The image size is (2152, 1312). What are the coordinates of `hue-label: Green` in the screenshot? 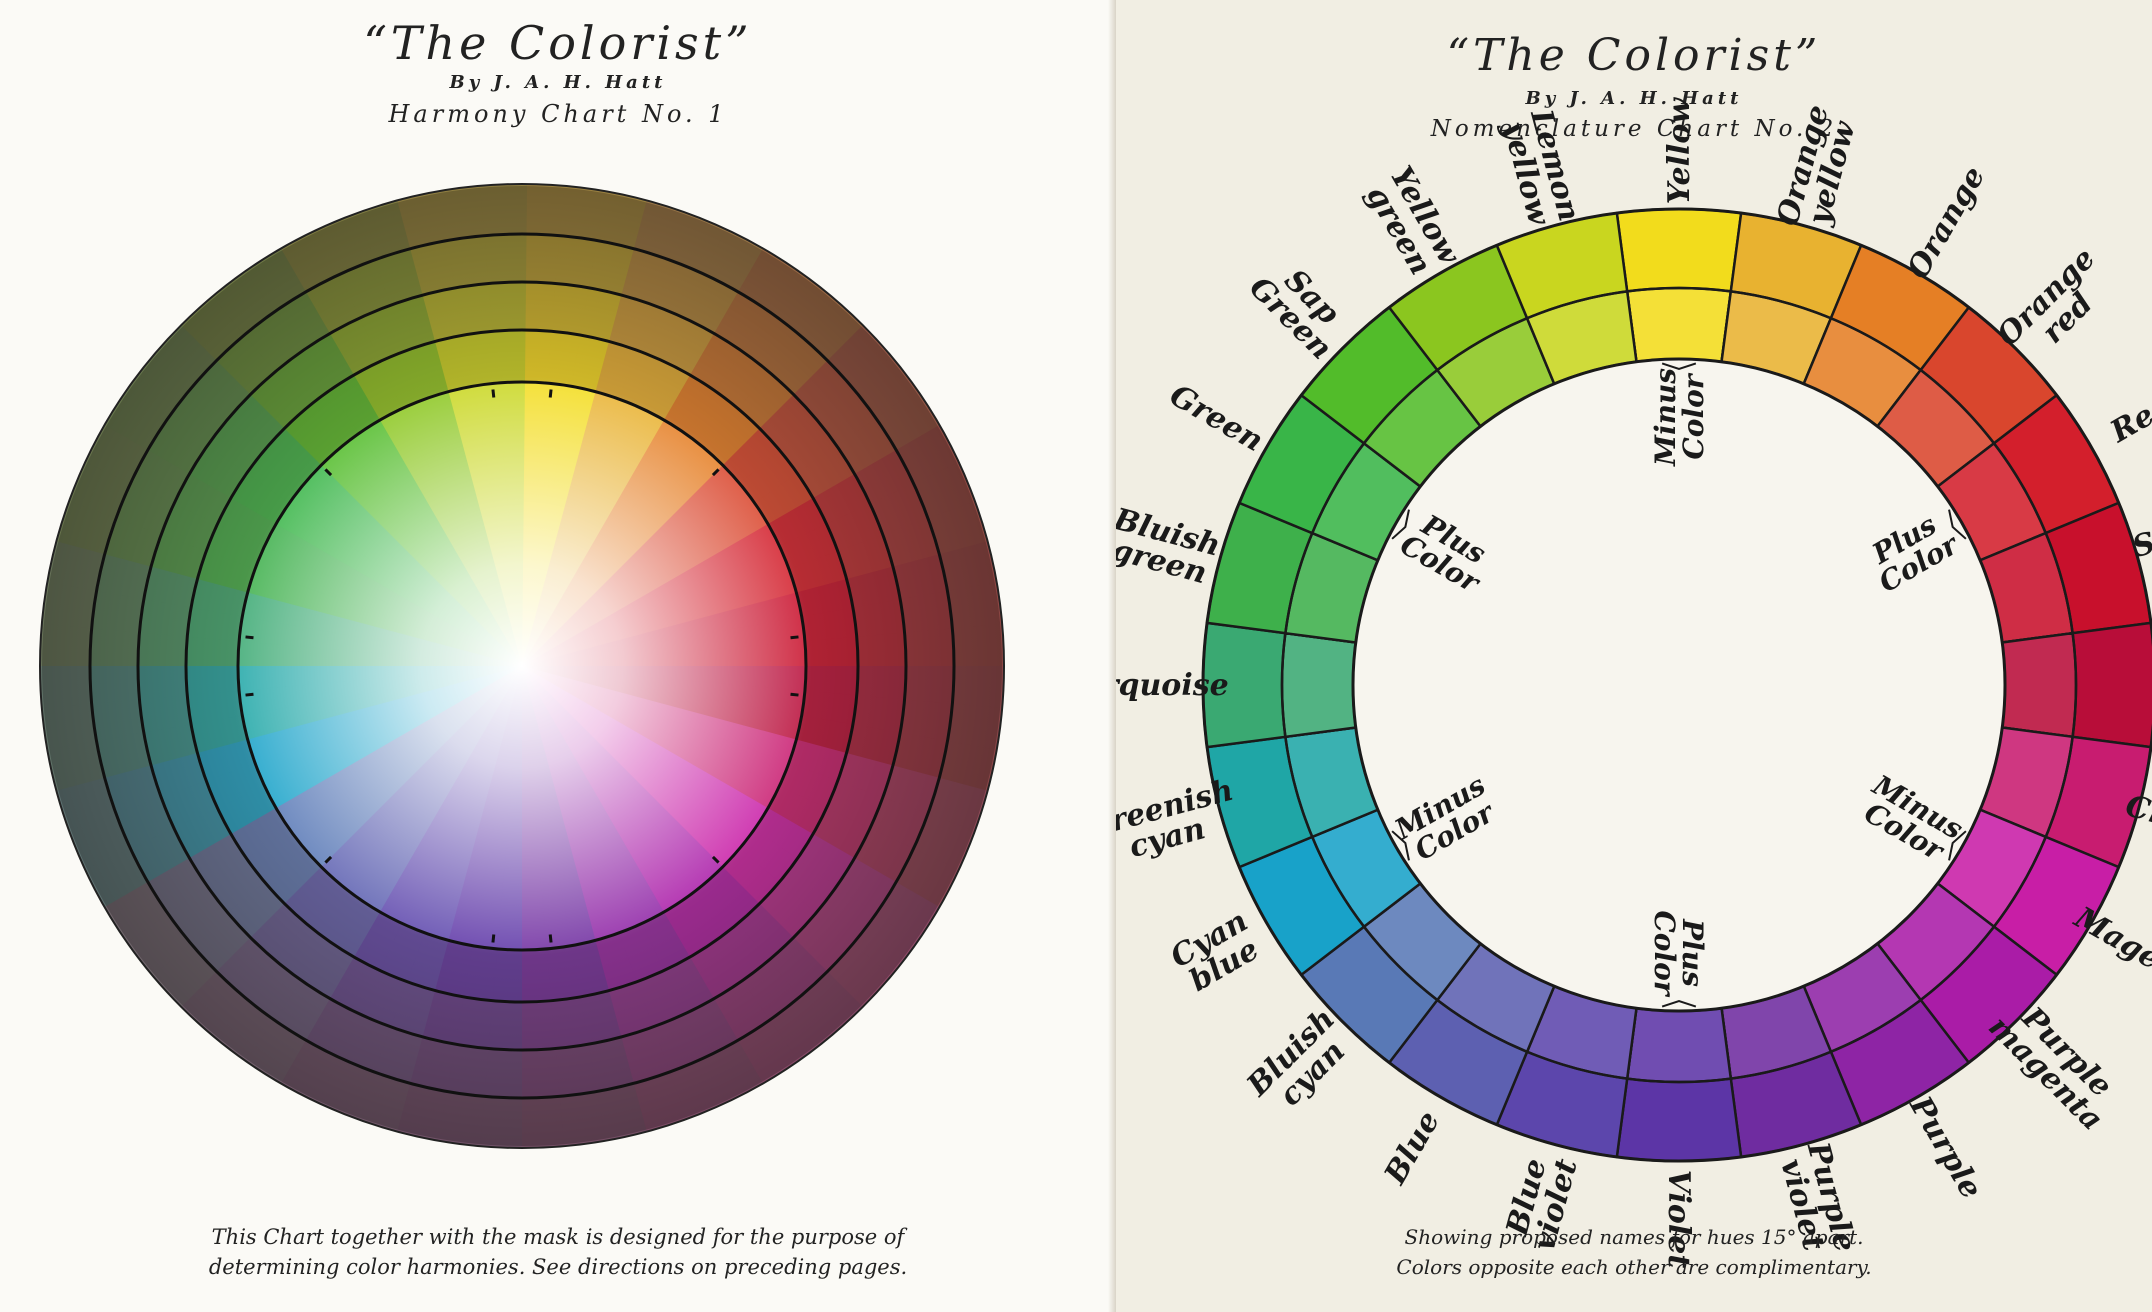 It's located at (1216, 418).